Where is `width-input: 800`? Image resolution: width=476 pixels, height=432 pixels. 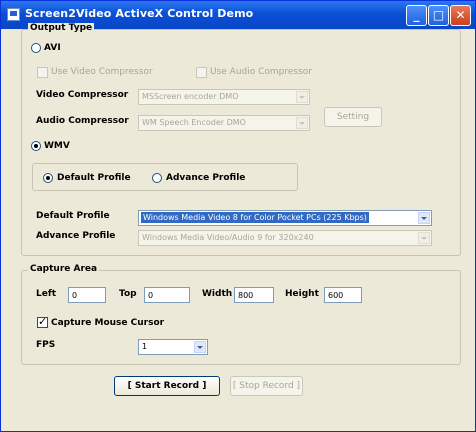 width-input: 800 is located at coordinates (254, 295).